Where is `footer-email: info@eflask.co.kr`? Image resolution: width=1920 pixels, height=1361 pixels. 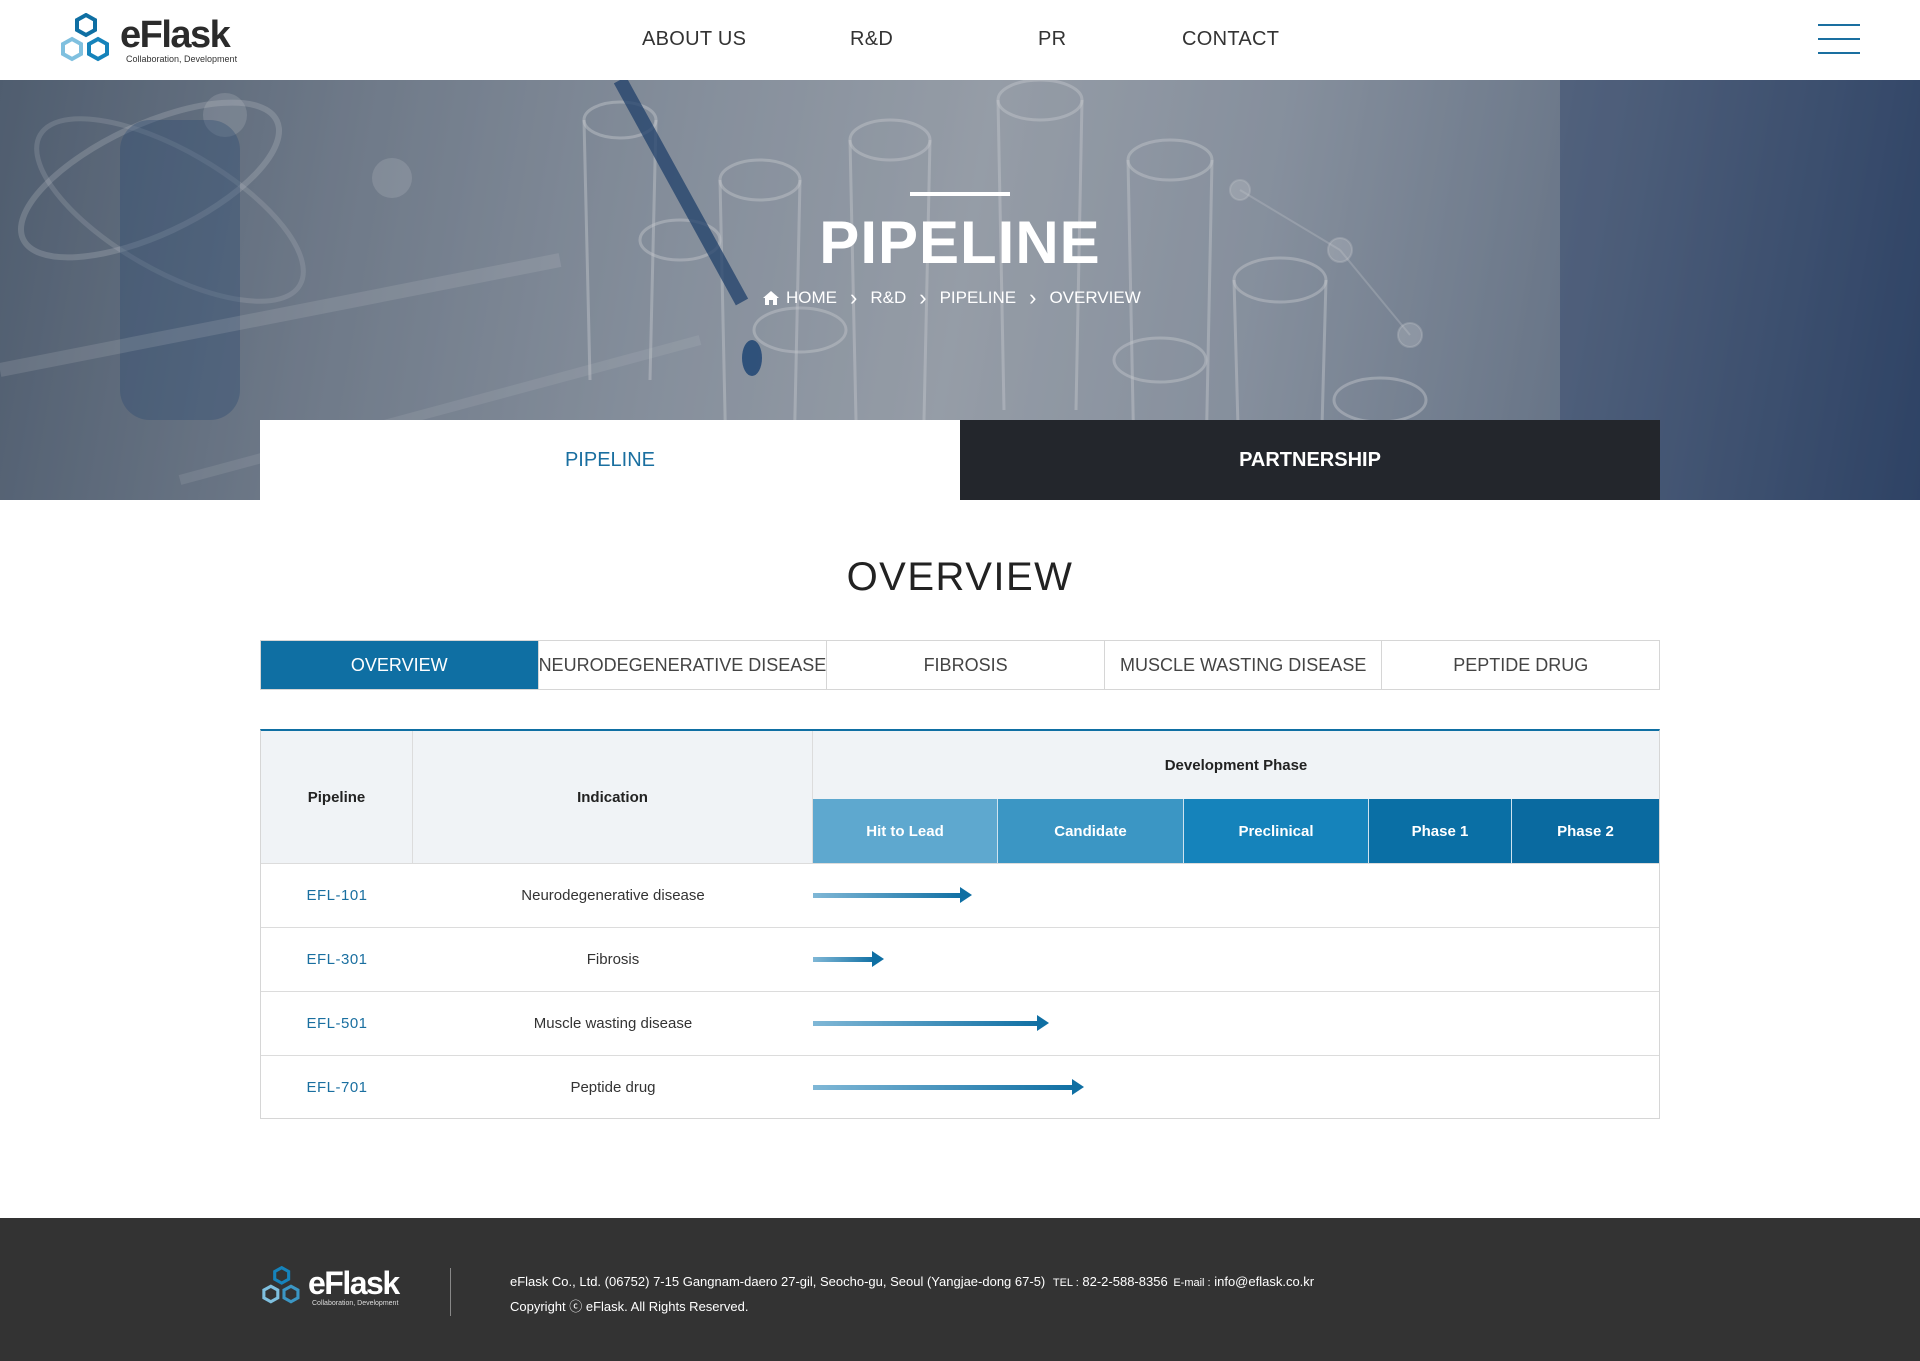 footer-email: info@eflask.co.kr is located at coordinates (1264, 1281).